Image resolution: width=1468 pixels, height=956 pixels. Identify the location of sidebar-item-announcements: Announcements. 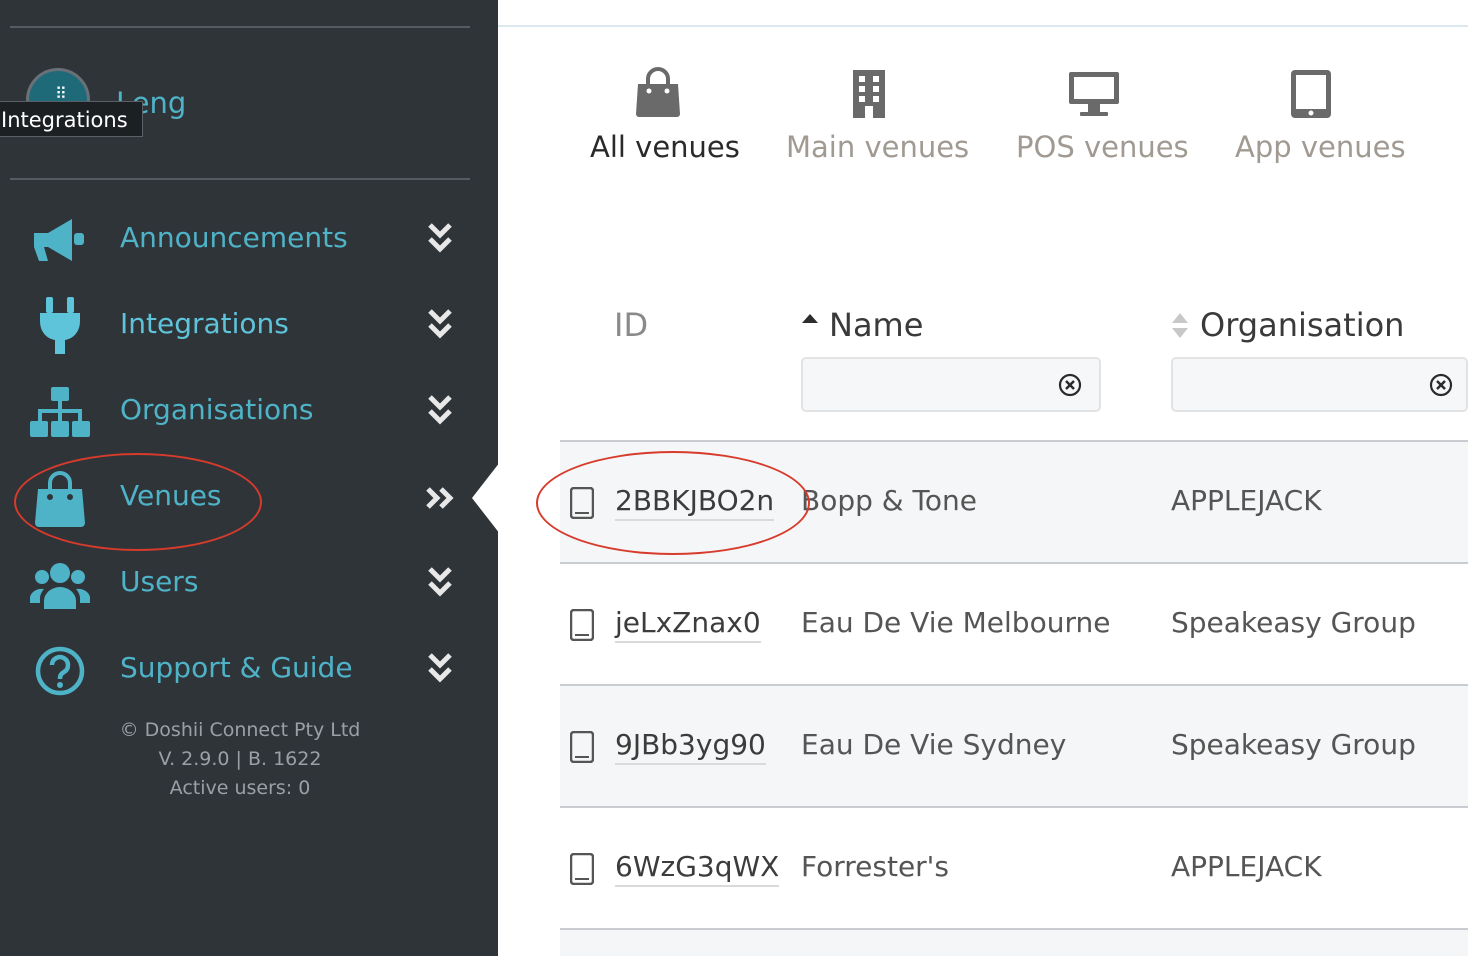
(249, 241).